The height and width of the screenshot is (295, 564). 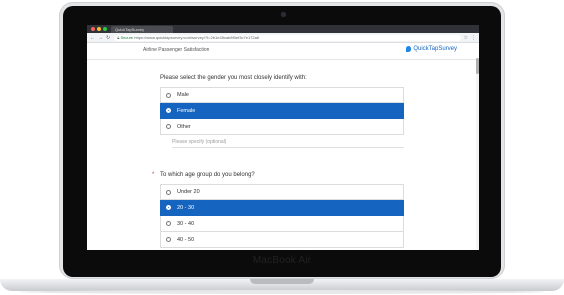 What do you see at coordinates (183, 95) in the screenshot?
I see `option-label: Male` at bounding box center [183, 95].